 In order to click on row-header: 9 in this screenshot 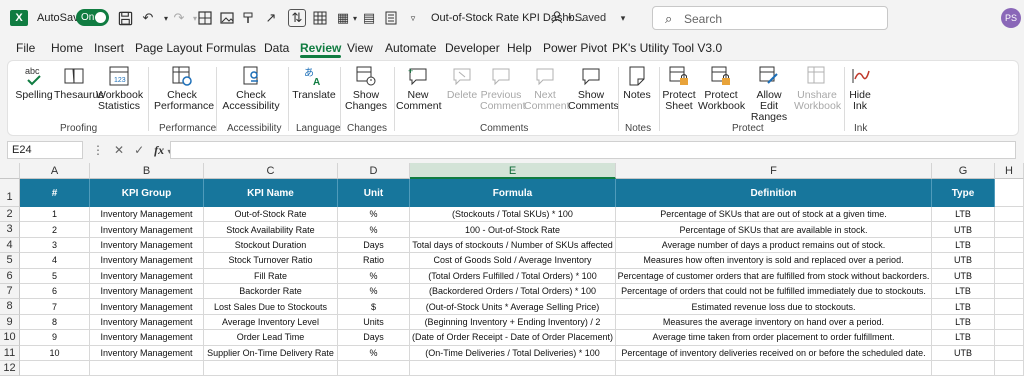, I will do `click(10, 322)`.